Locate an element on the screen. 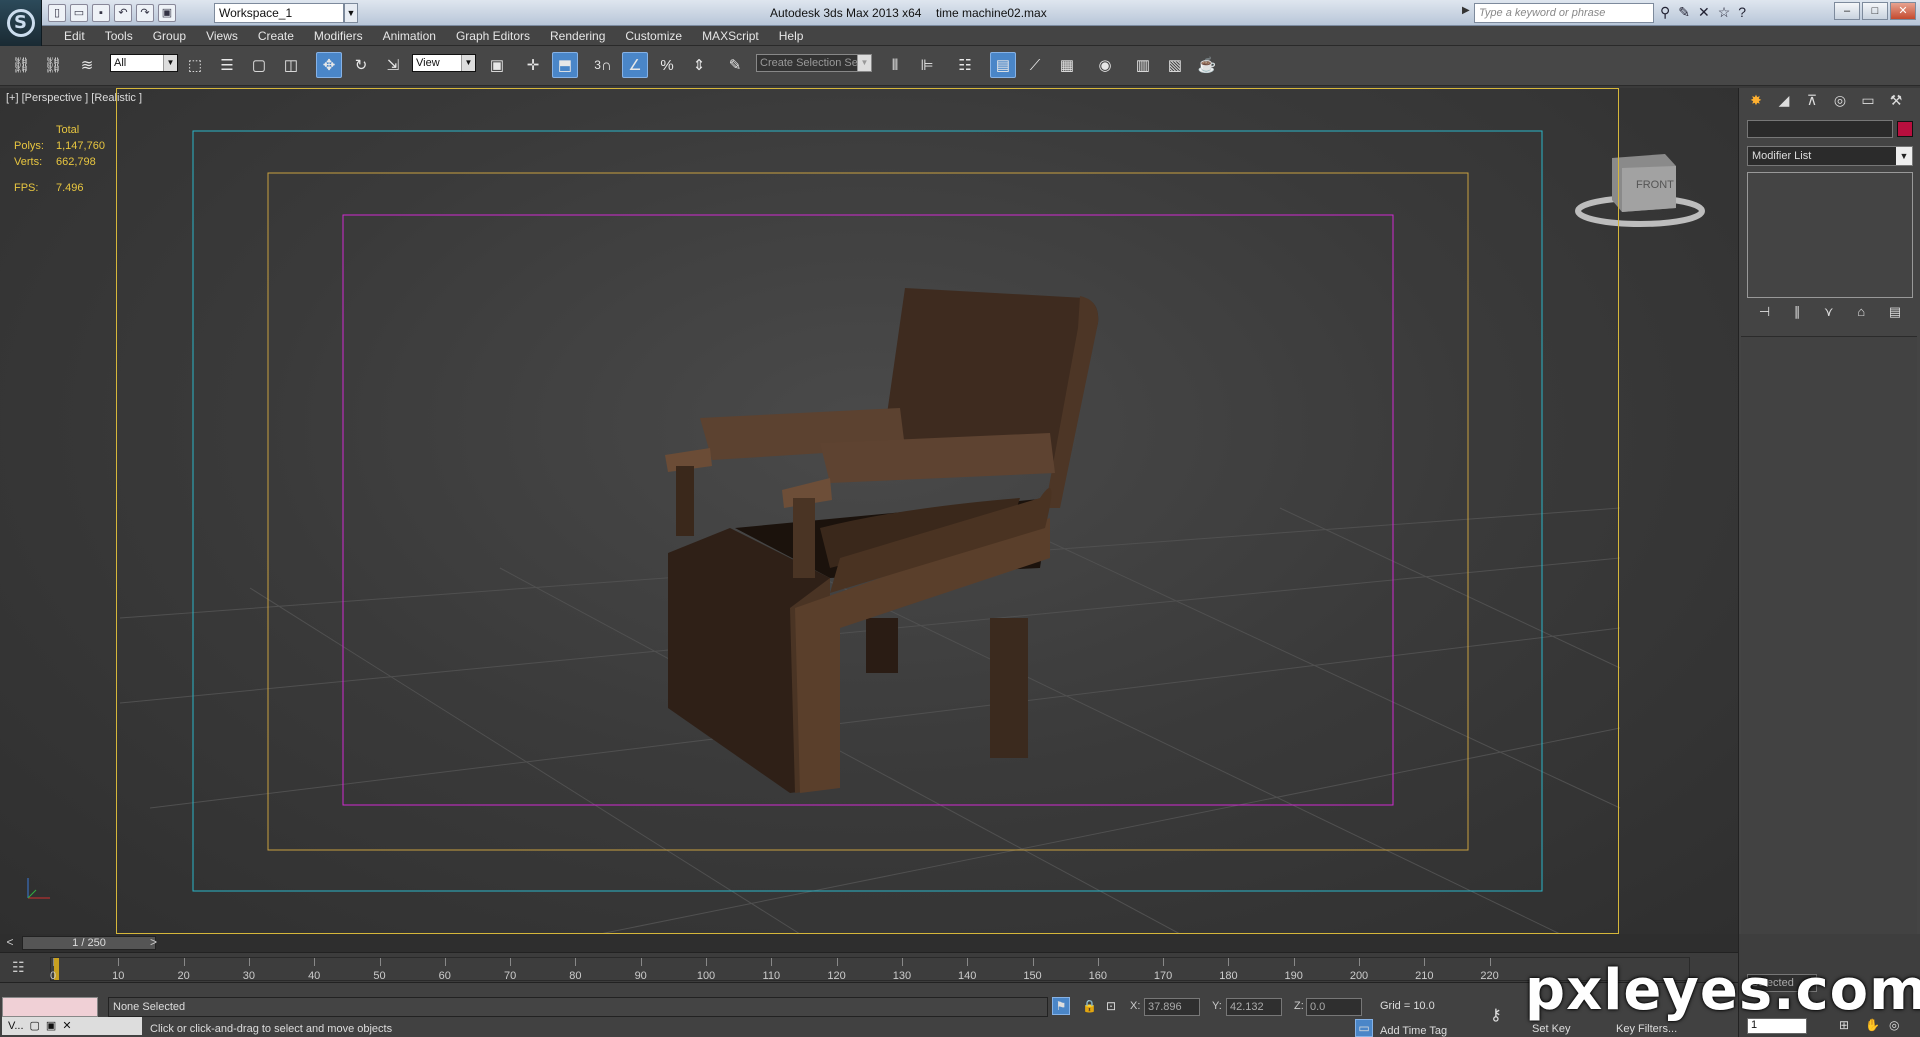  time-slider: 1 / 250 is located at coordinates (89, 943).